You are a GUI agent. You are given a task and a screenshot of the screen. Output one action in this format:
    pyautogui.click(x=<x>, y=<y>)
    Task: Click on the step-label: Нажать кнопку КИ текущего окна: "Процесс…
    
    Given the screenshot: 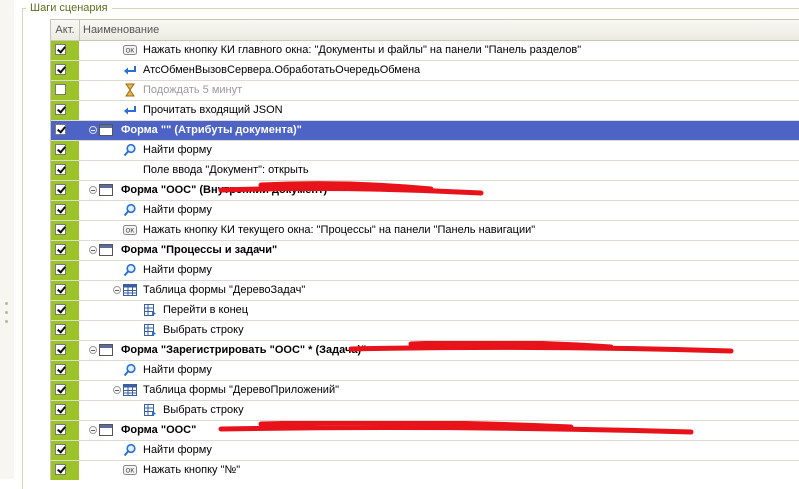 What is the action you would take?
    pyautogui.click(x=339, y=230)
    